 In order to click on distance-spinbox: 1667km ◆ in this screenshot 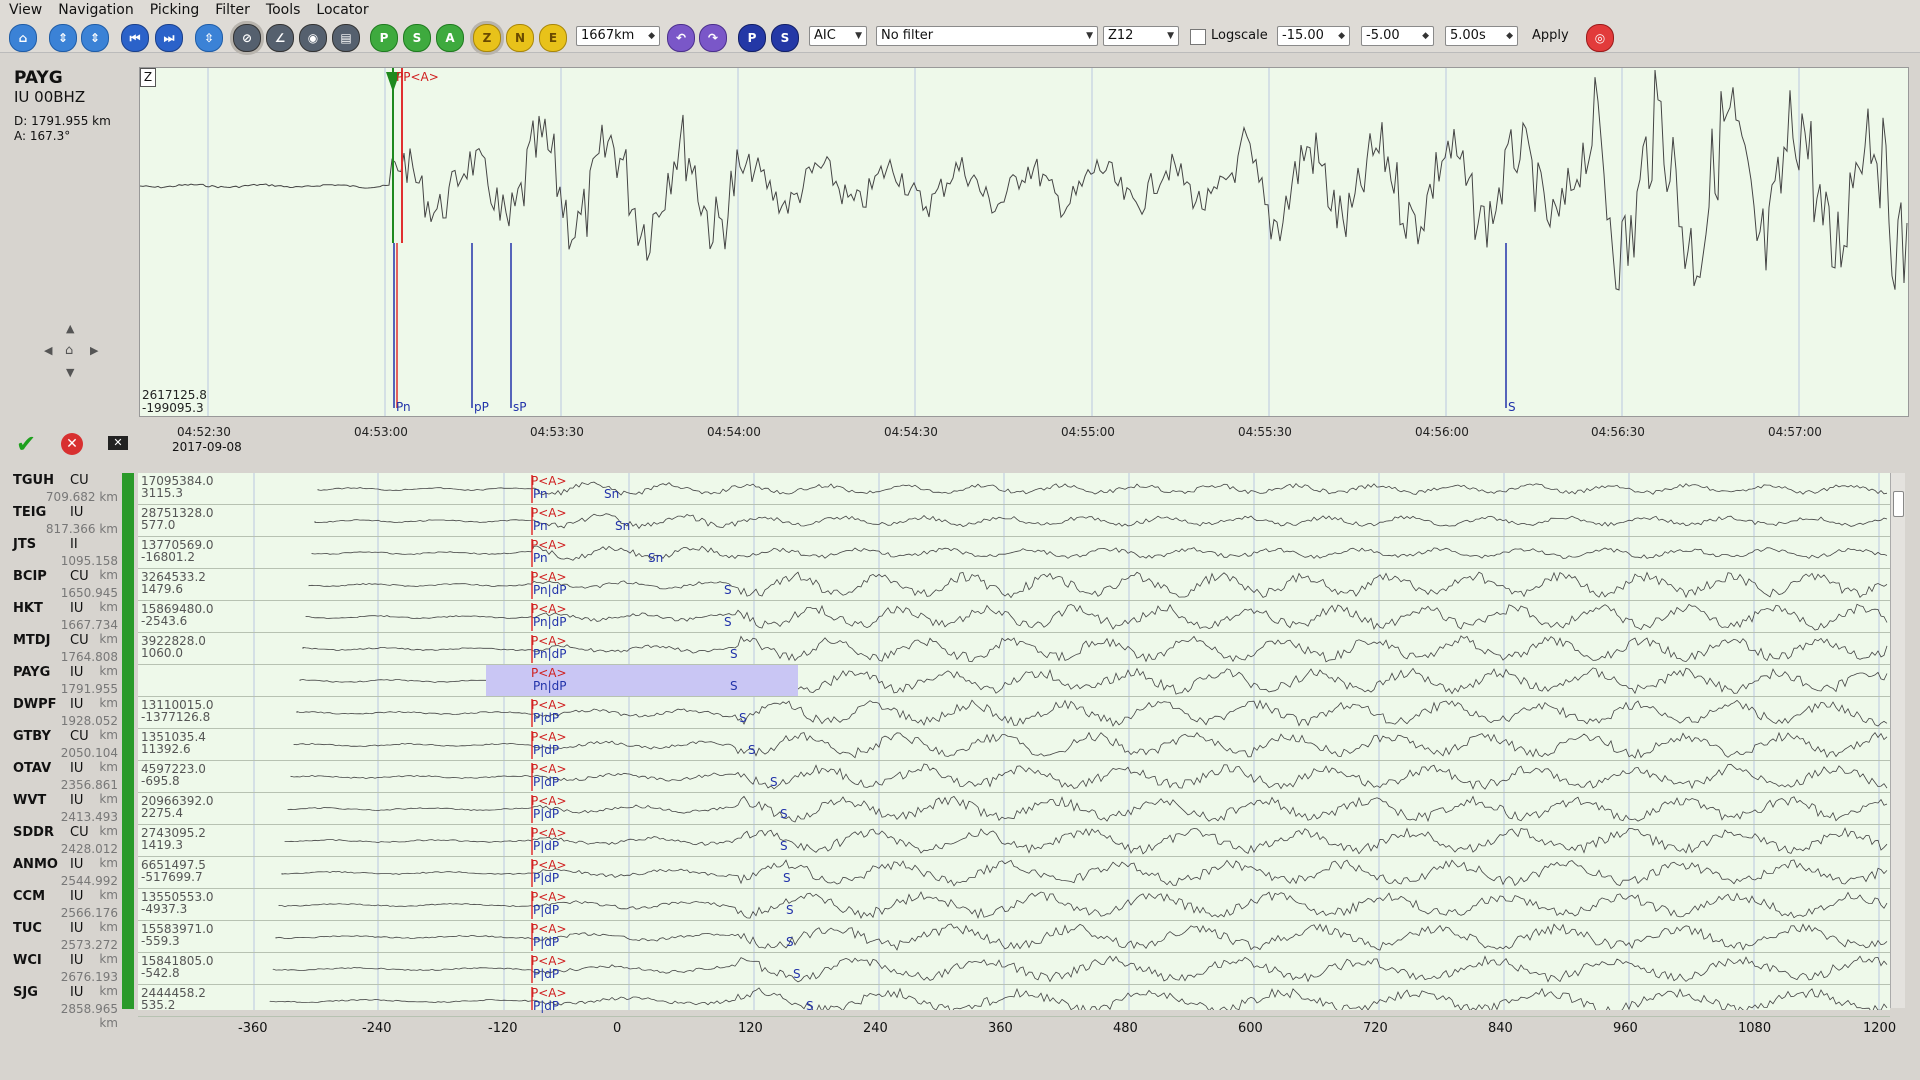, I will do `click(618, 36)`.